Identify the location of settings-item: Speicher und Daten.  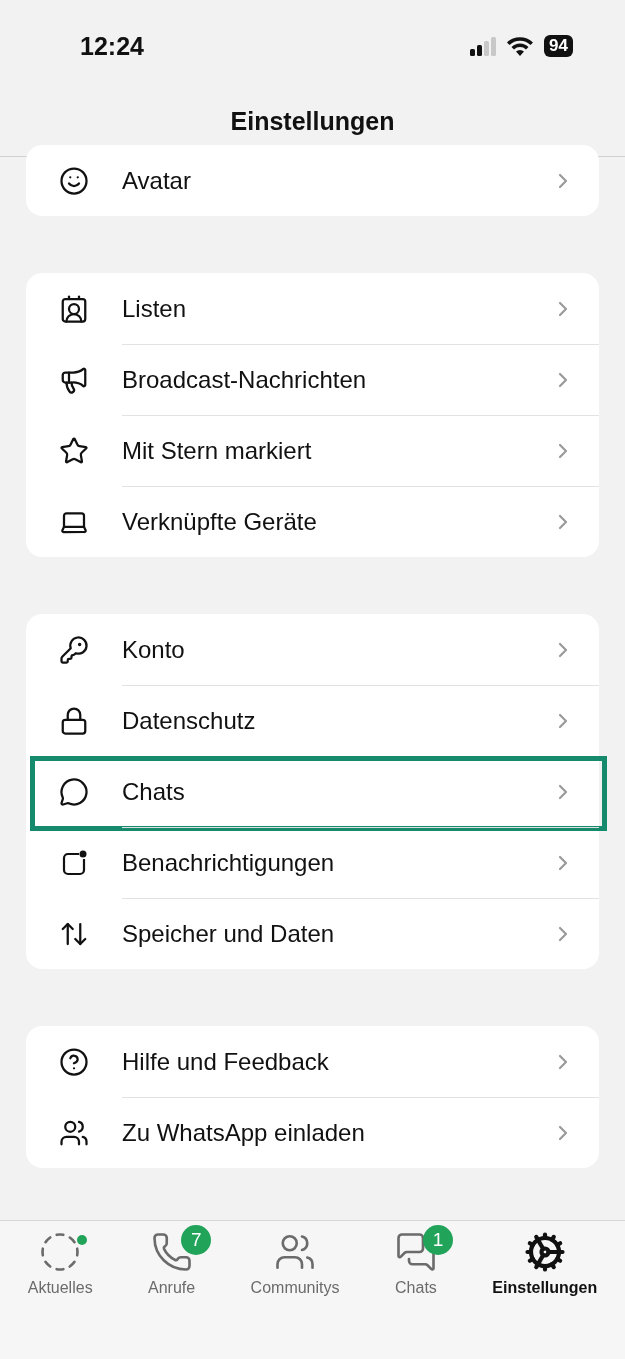
(228, 934).